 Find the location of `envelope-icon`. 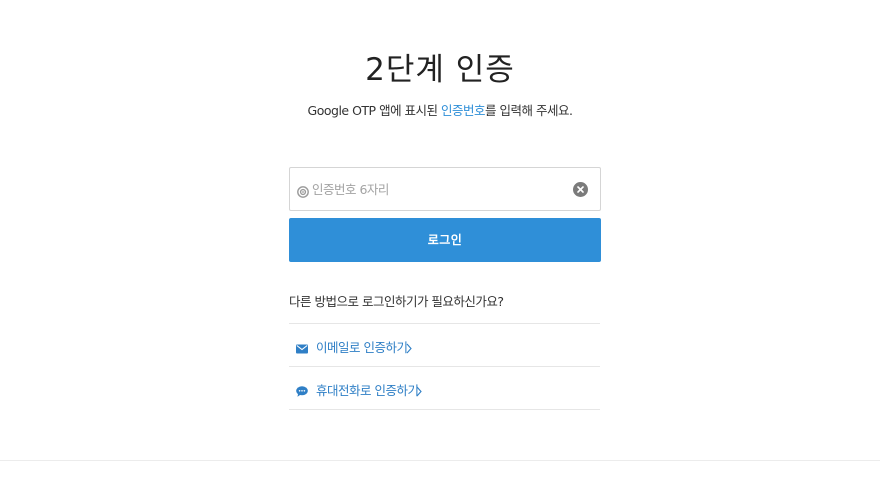

envelope-icon is located at coordinates (302, 348).